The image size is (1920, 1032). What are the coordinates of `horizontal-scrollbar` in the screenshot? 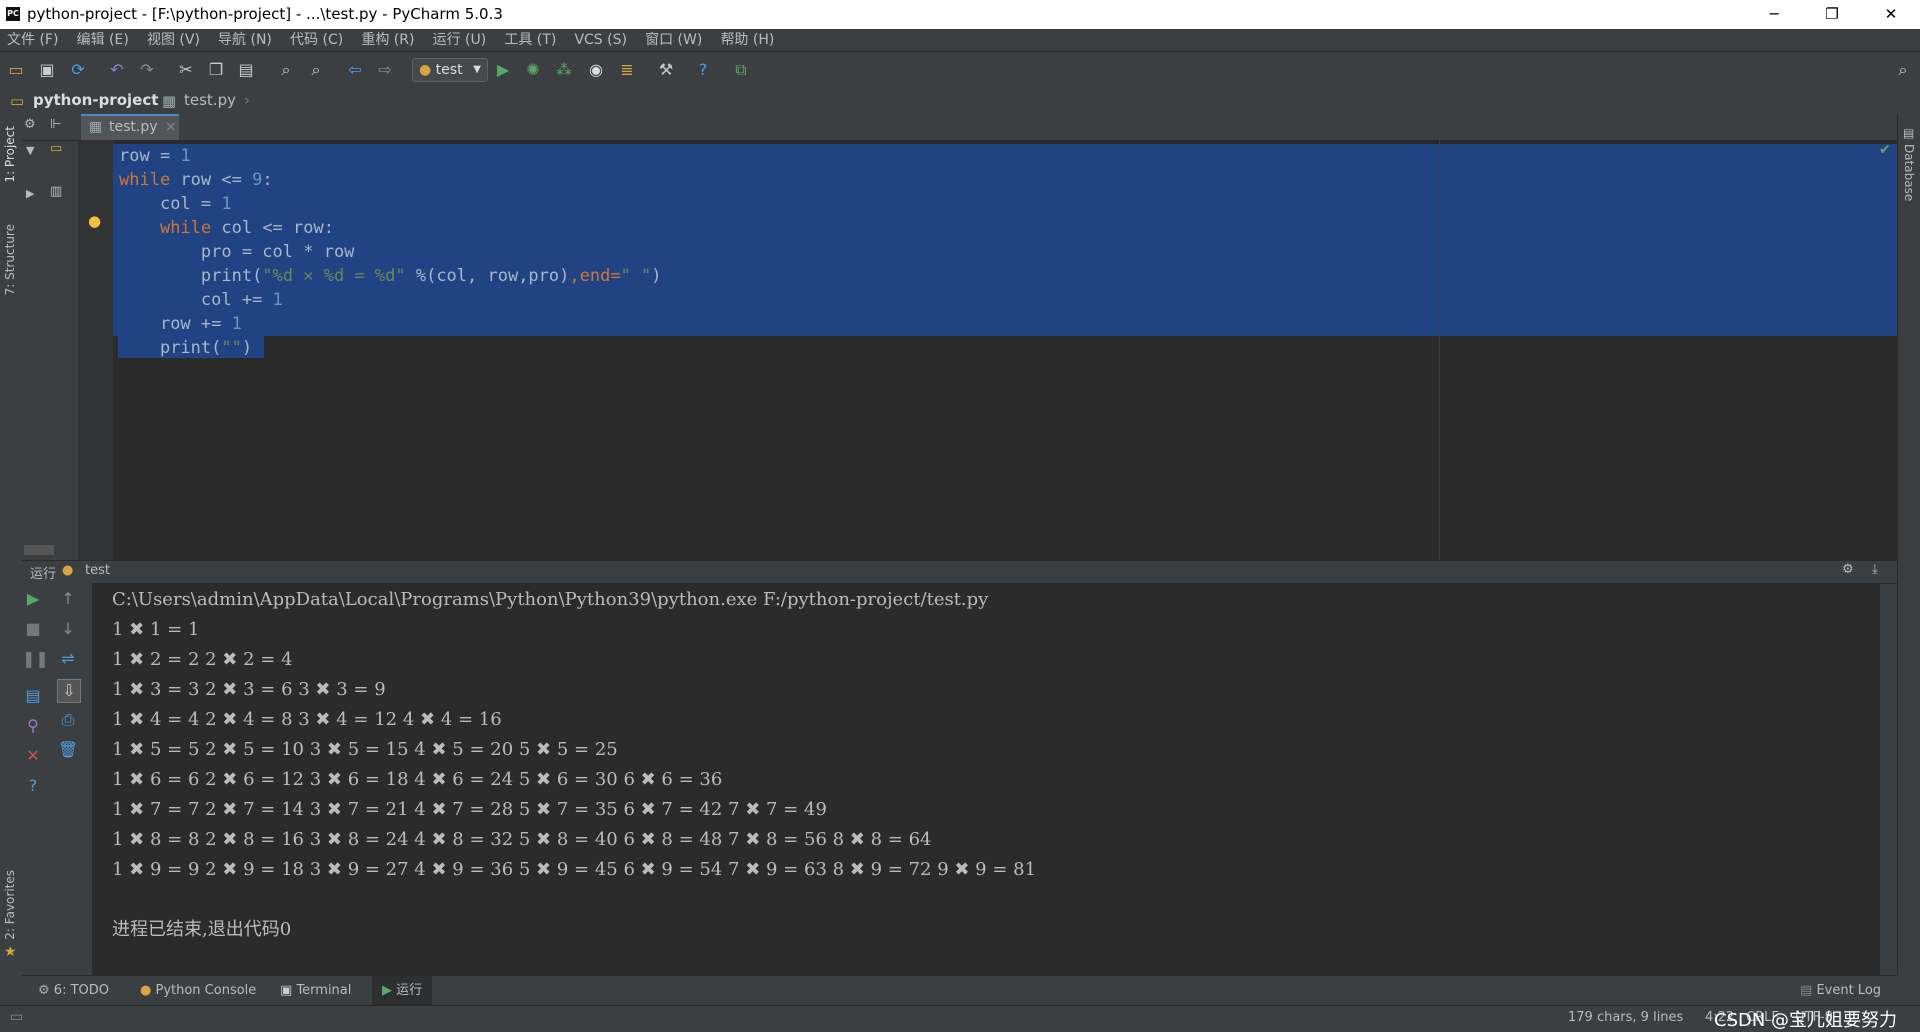 It's located at (39, 550).